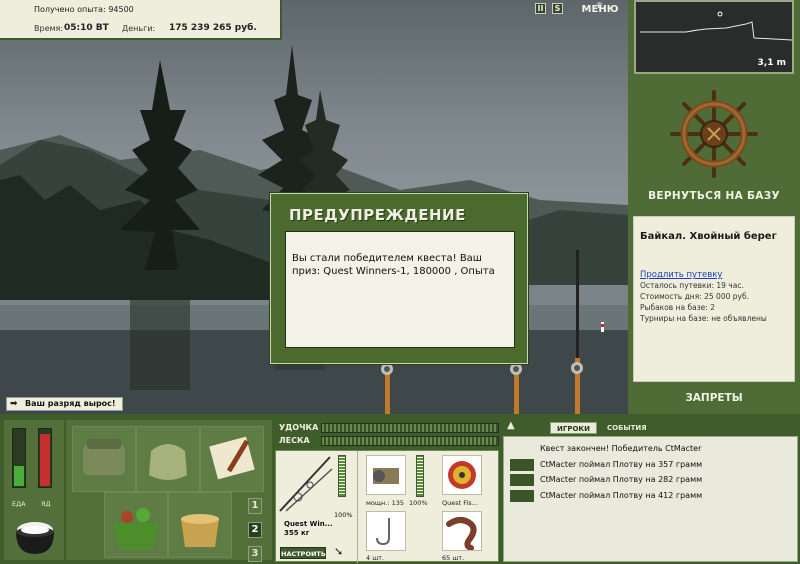 The width and height of the screenshot is (800, 564). Describe the element at coordinates (255, 554) in the screenshot. I see `inventory-page-3: 3` at that location.